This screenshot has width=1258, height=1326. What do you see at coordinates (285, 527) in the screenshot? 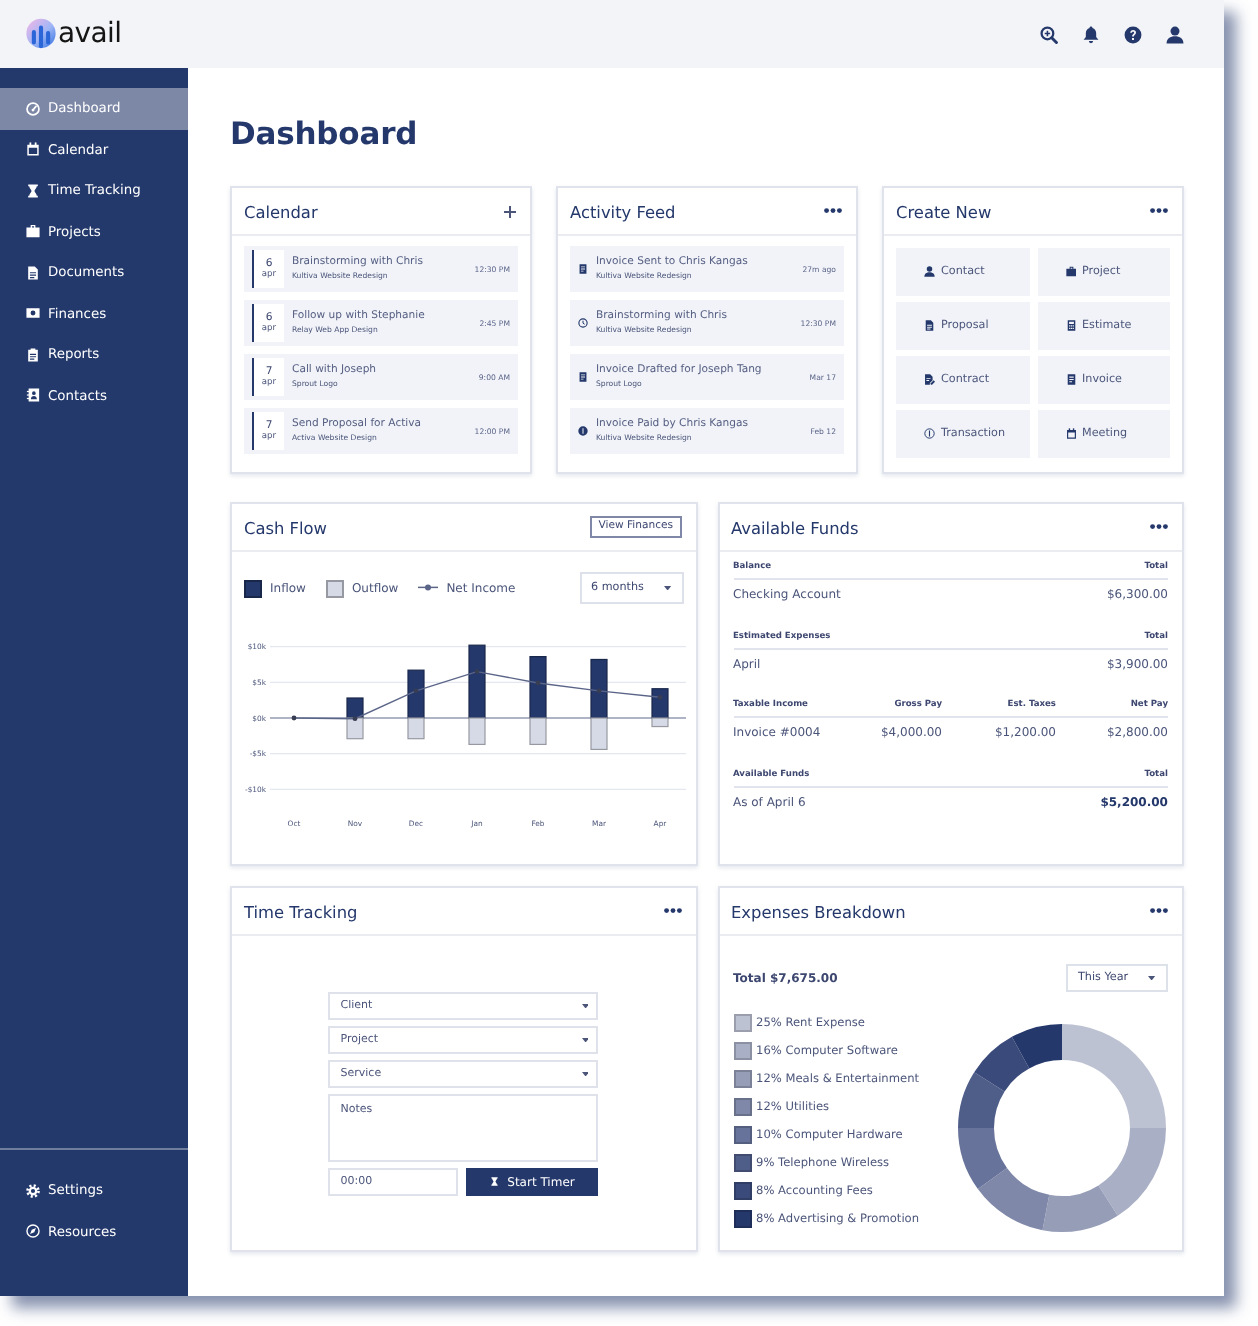
I see `card-title: Cash Flow` at bounding box center [285, 527].